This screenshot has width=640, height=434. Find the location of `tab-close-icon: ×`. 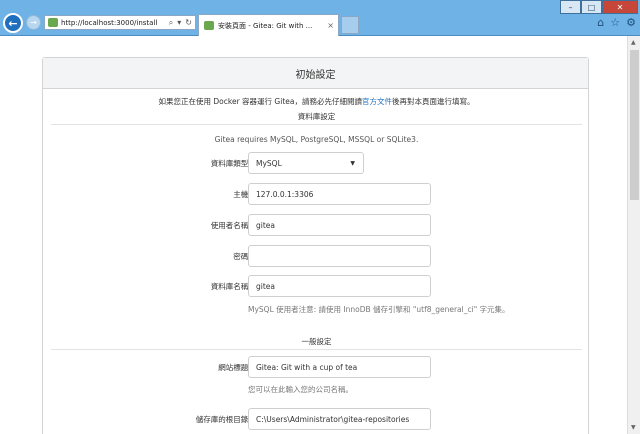

tab-close-icon: × is located at coordinates (330, 25).